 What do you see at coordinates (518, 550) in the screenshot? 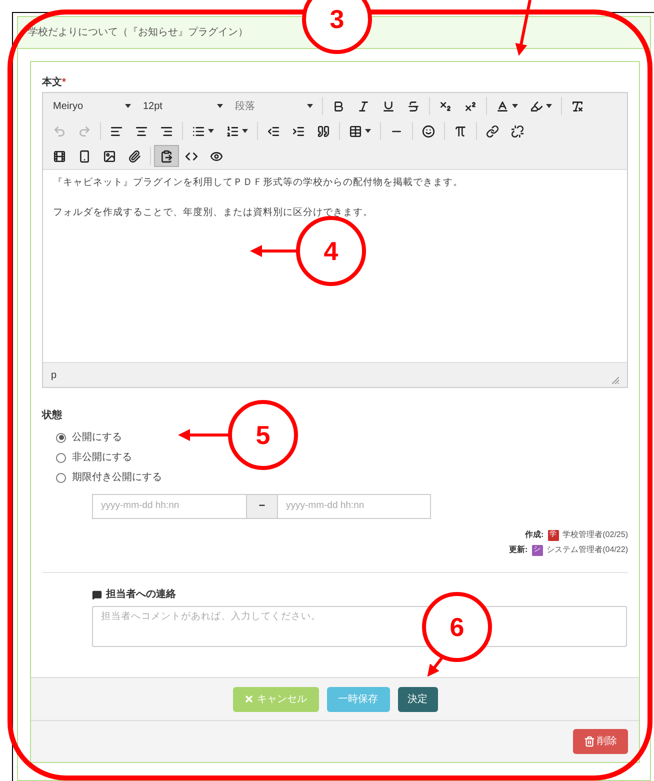
I see `history-label: 更新:` at bounding box center [518, 550].